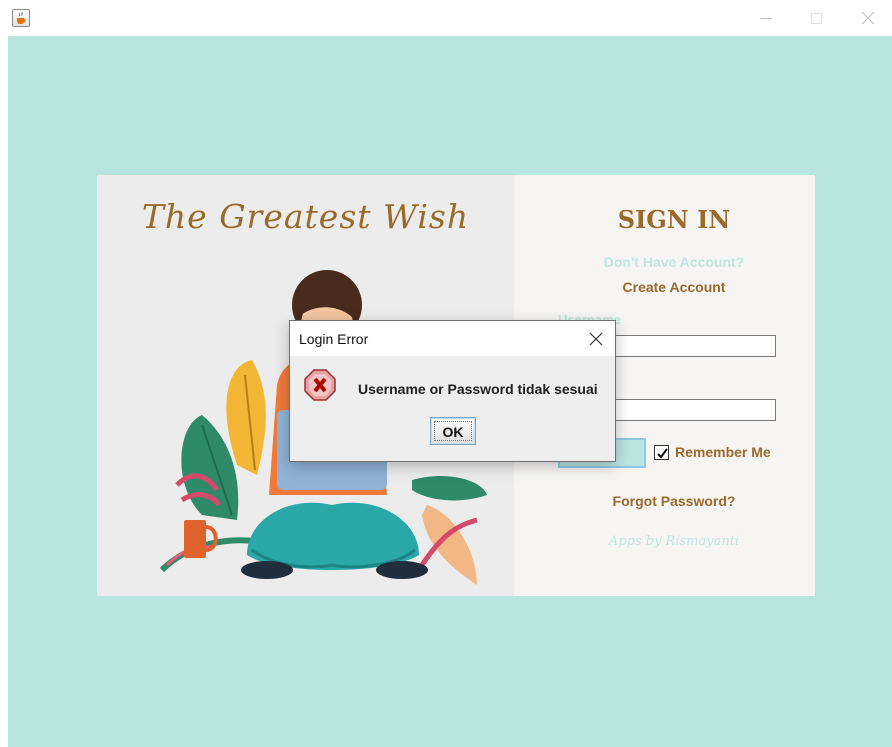 This screenshot has height=747, width=892. What do you see at coordinates (674, 541) in the screenshot?
I see `app-credit: Apps by Rismayanti` at bounding box center [674, 541].